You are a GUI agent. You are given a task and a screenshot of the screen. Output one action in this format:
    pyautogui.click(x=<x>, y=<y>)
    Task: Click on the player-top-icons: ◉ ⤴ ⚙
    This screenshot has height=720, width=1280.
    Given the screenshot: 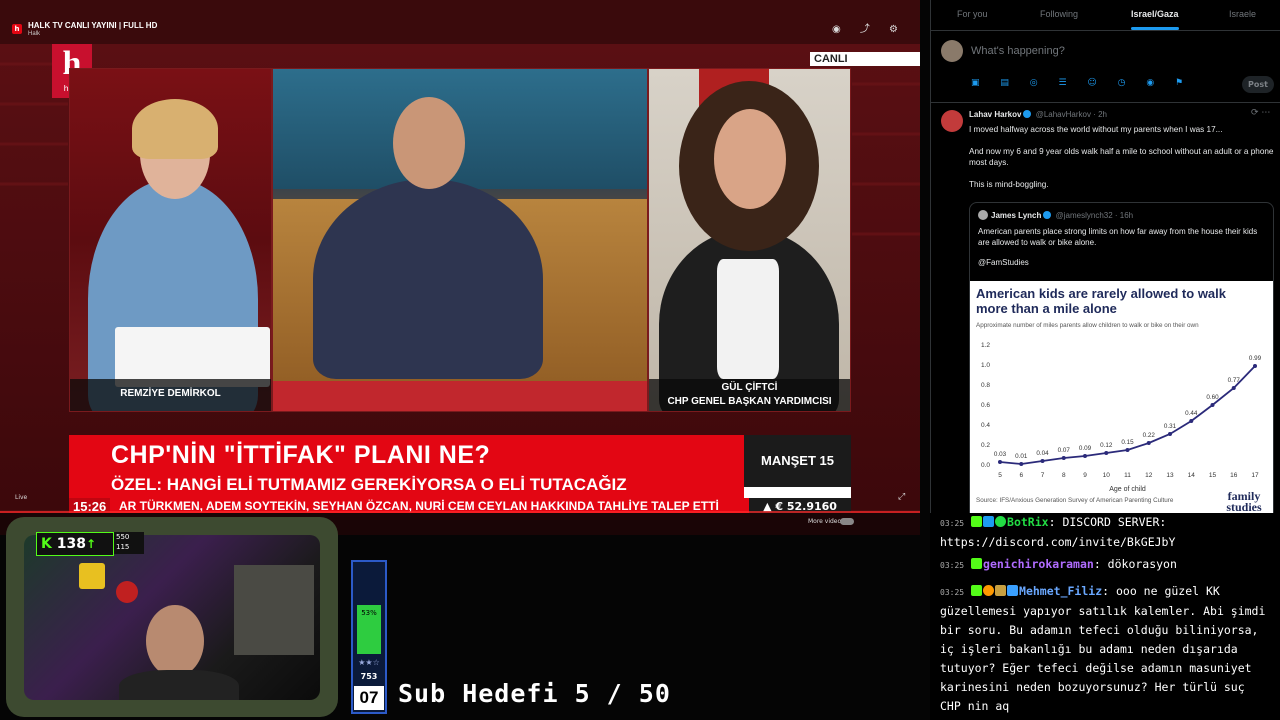 What is the action you would take?
    pyautogui.click(x=869, y=27)
    